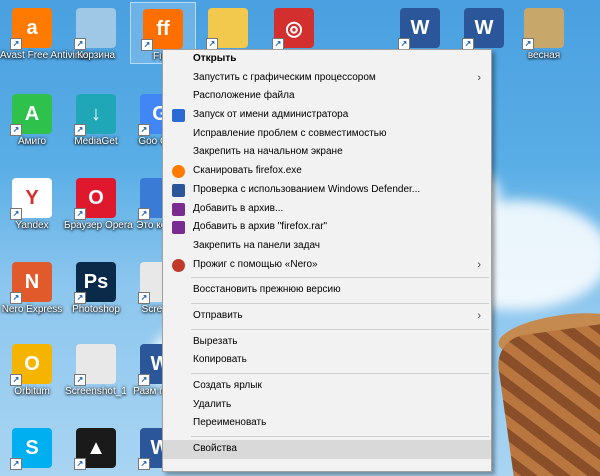 This screenshot has width=600, height=476. I want to click on icon-glyph: O, so click(32, 363).